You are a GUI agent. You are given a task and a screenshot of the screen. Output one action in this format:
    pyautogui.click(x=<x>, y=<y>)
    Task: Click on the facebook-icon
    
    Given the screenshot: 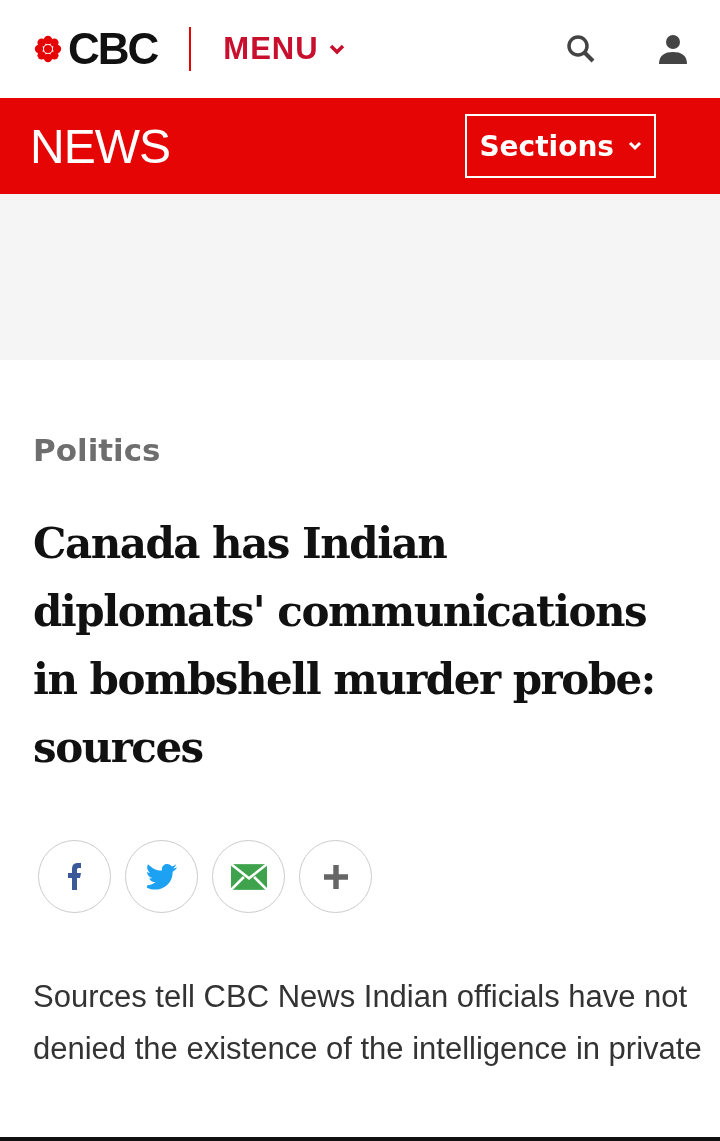 What is the action you would take?
    pyautogui.click(x=74, y=876)
    